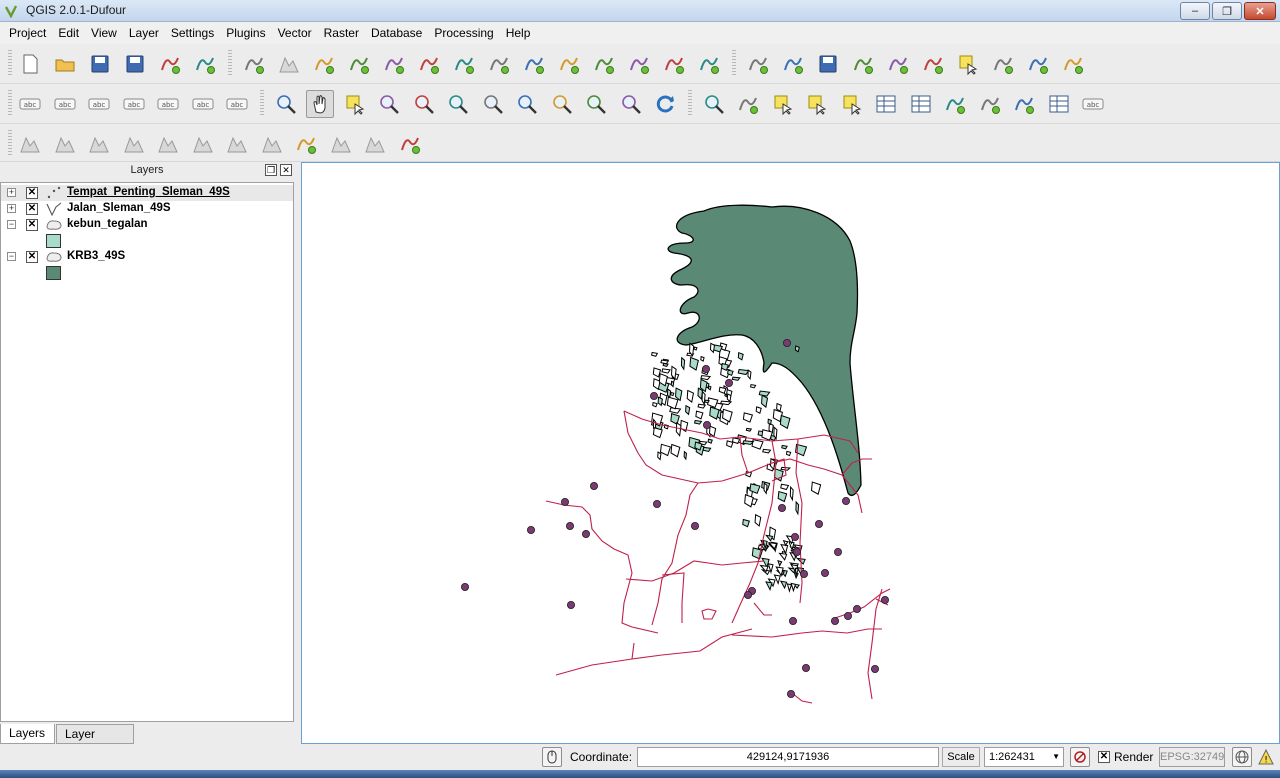 The height and width of the screenshot is (778, 1280). I want to click on messages-warning-icon: !, so click(1266, 757).